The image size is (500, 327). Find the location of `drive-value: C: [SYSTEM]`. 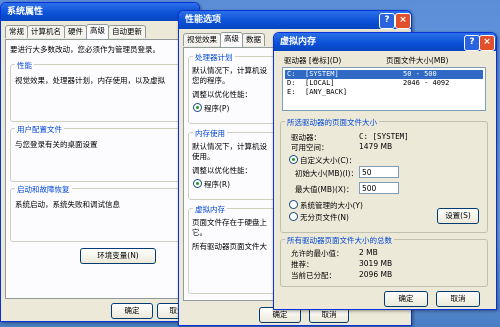

drive-value: C: [SYSTEM] is located at coordinates (384, 136).